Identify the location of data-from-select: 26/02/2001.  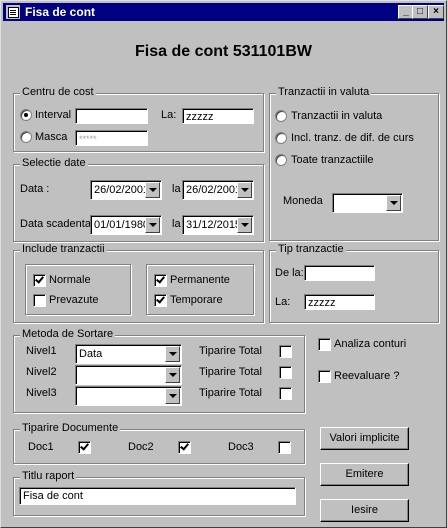
(126, 190).